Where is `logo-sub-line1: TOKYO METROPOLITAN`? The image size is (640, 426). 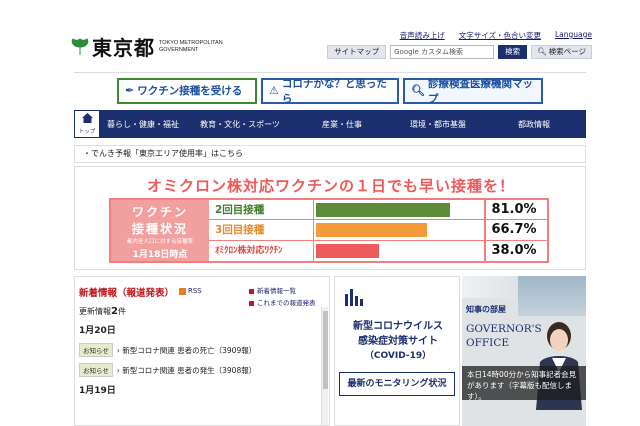
logo-sub-line1: TOKYO METROPOLITAN is located at coordinates (191, 42).